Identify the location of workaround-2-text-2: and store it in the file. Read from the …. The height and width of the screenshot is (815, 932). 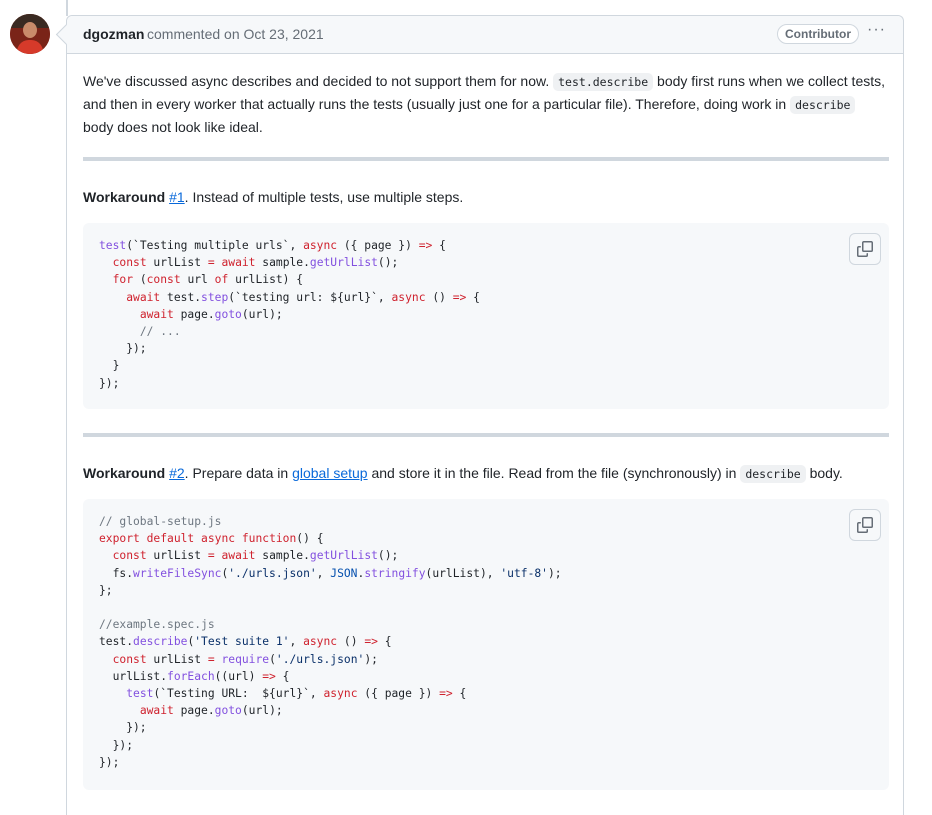
(554, 473).